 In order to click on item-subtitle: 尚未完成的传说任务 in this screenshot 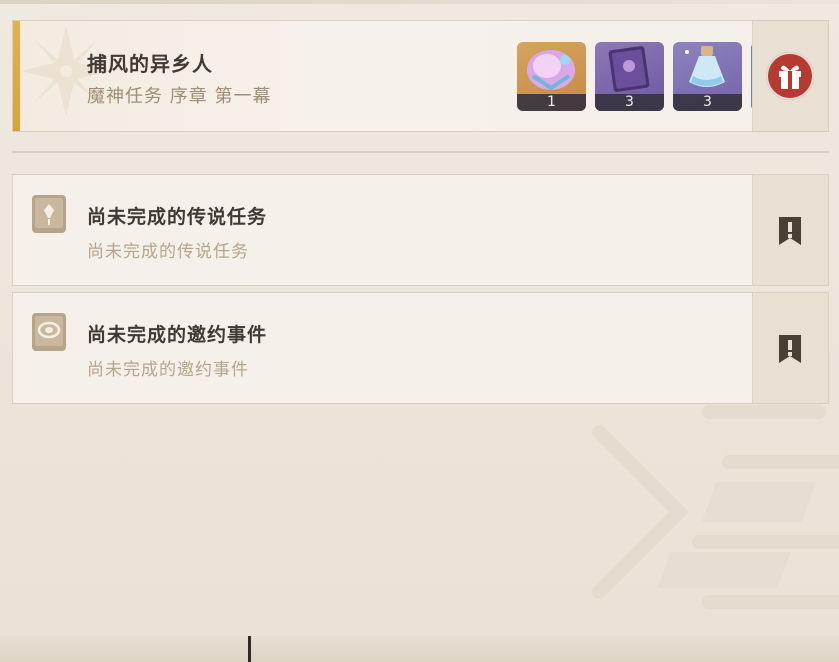, I will do `click(168, 252)`.